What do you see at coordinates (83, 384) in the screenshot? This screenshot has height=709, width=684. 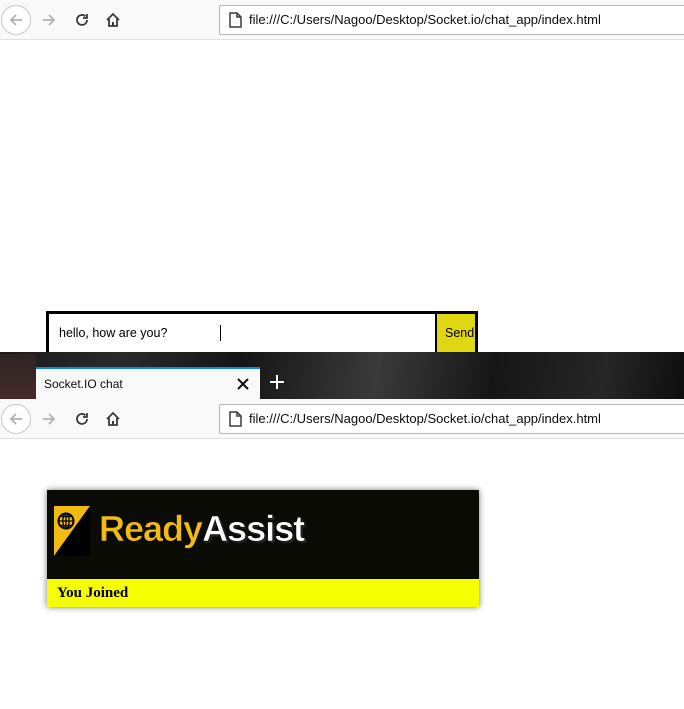 I see `tab-title: Socket.IO chat` at bounding box center [83, 384].